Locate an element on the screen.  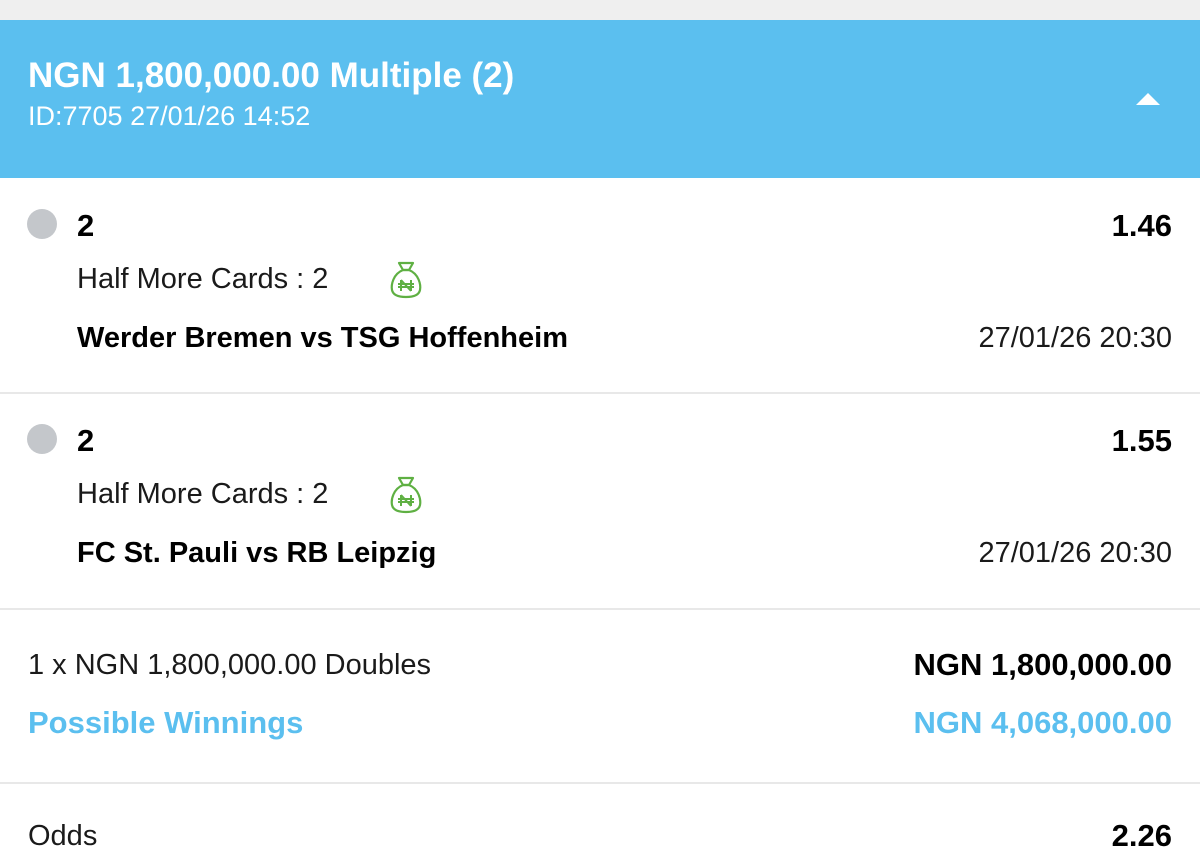
divider is located at coordinates (600, 609).